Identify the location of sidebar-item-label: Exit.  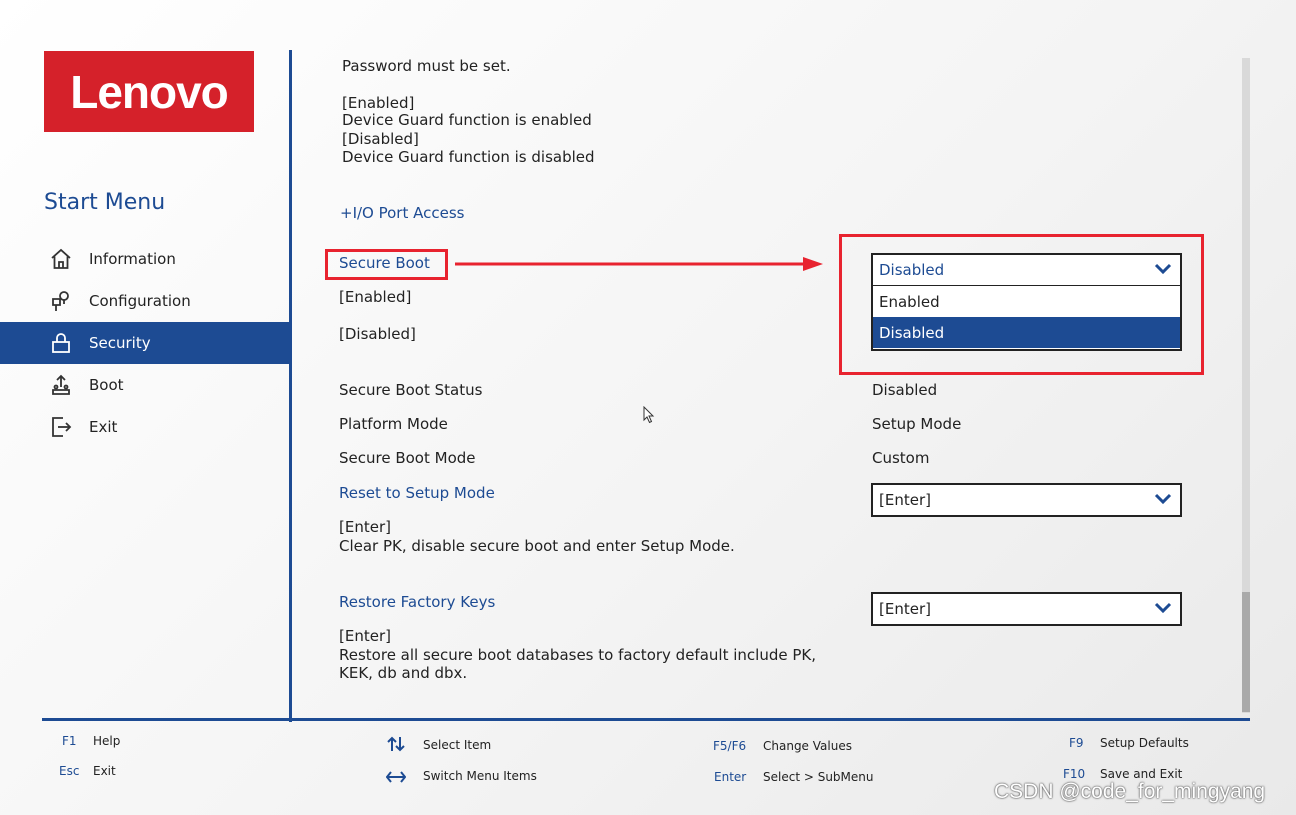
(103, 427).